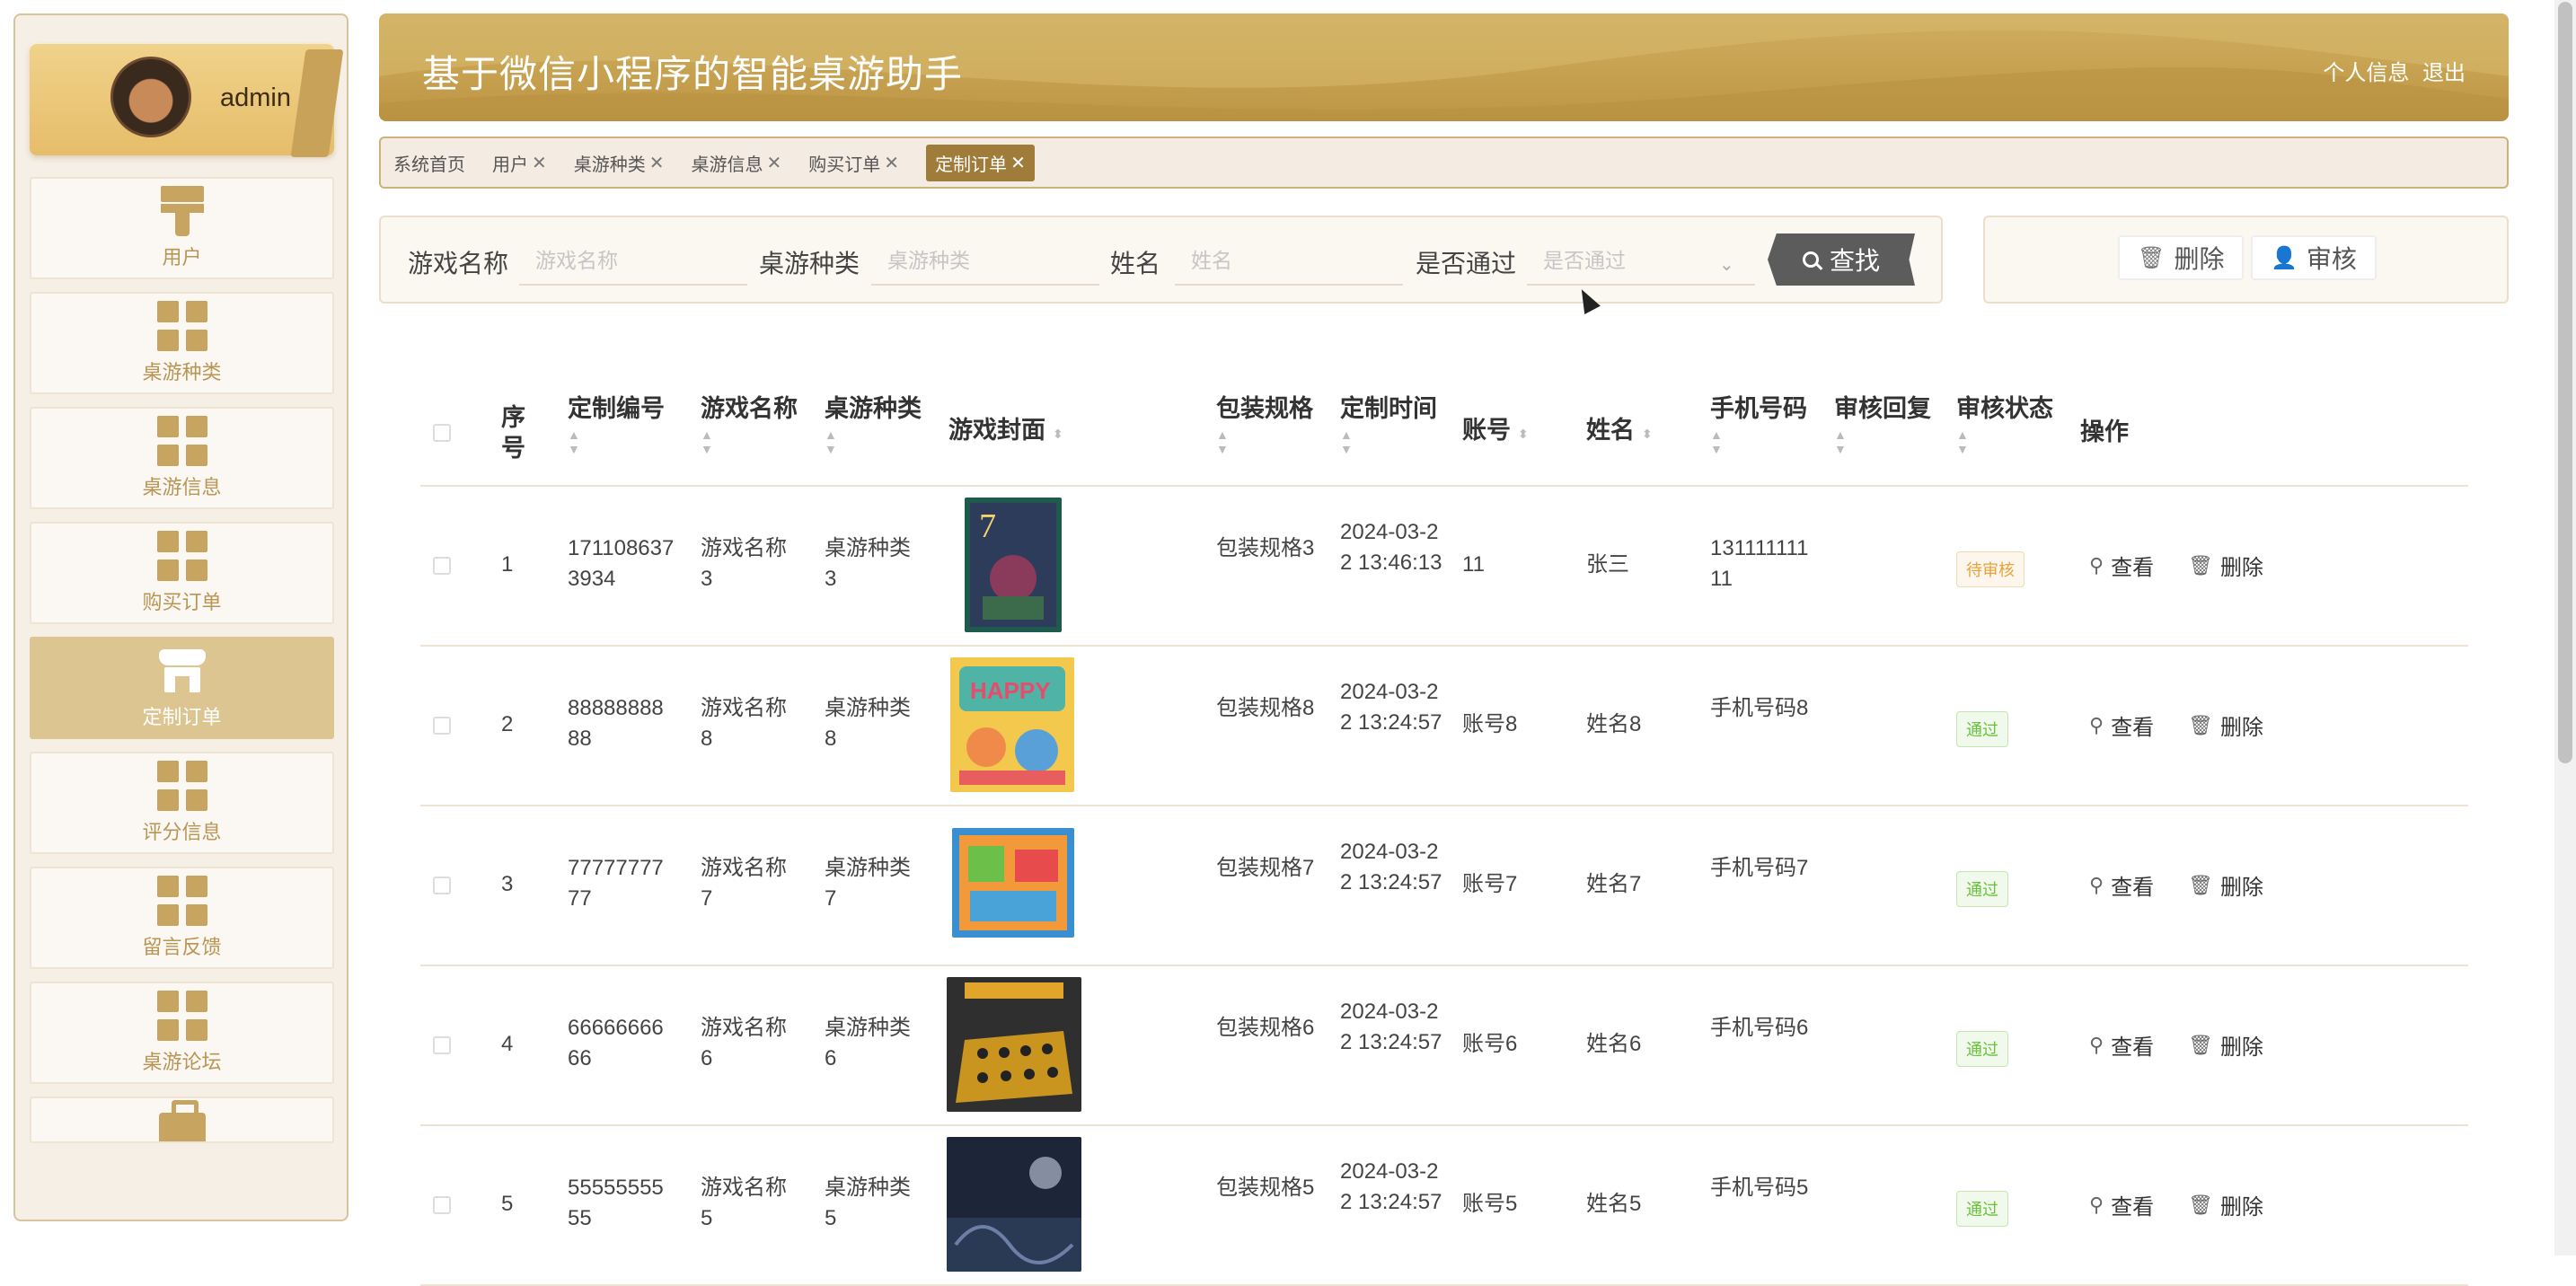 This screenshot has height=1286, width=2576. Describe the element at coordinates (182, 487) in the screenshot. I see `sidebar-item-label: 桌游信息` at that location.